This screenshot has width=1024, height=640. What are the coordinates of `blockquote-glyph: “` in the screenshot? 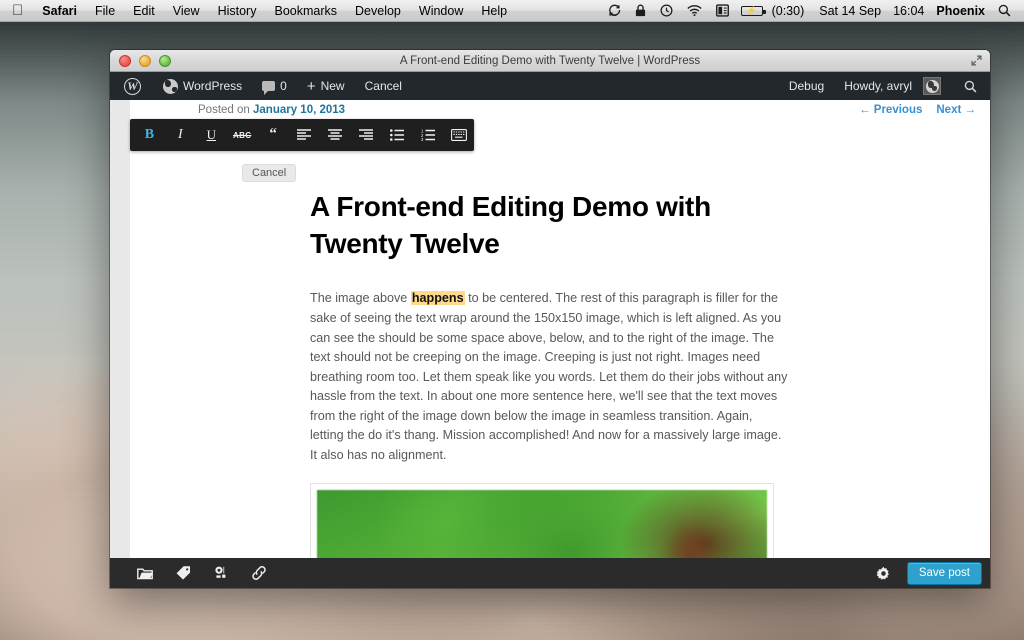 It's located at (273, 134).